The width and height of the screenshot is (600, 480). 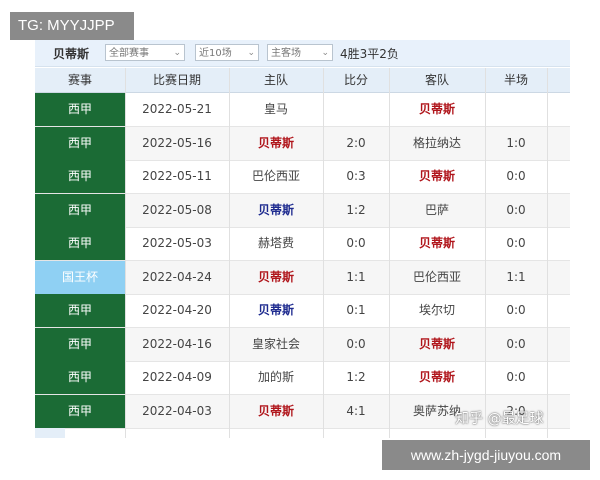 What do you see at coordinates (437, 143) in the screenshot?
I see `away-team-cell: 格拉纳达` at bounding box center [437, 143].